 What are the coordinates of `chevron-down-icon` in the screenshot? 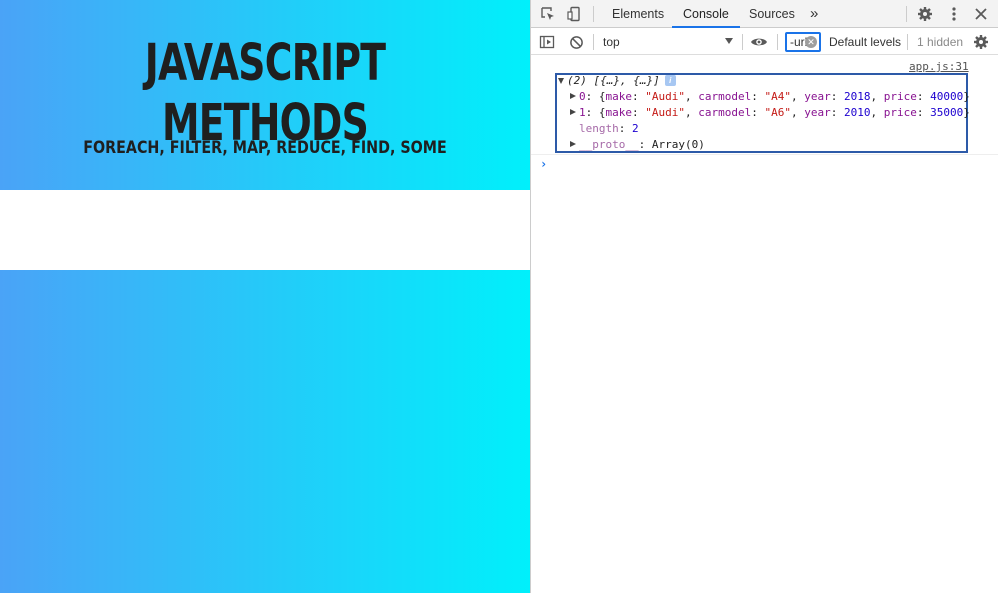 It's located at (729, 41).